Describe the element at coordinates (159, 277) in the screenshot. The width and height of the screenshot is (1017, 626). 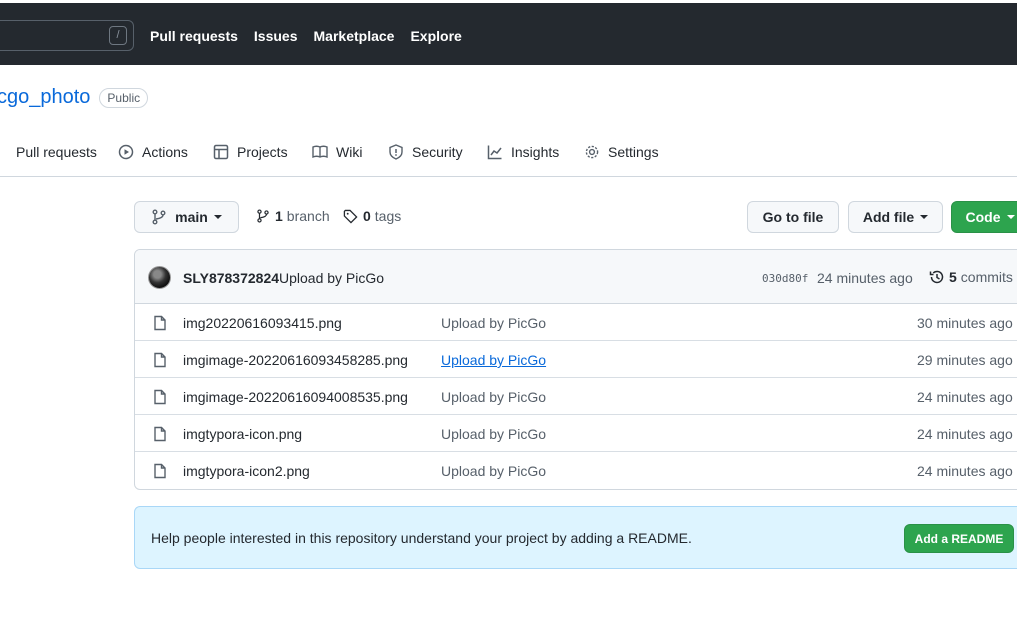
I see `avatar` at that location.